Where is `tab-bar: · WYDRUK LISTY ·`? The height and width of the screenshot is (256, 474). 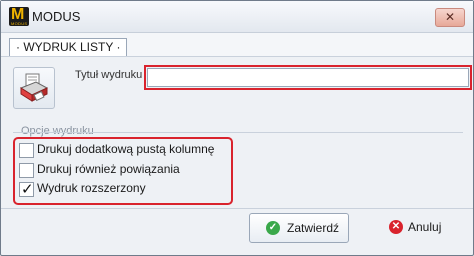
tab-bar: · WYDRUK LISTY · is located at coordinates (237, 45).